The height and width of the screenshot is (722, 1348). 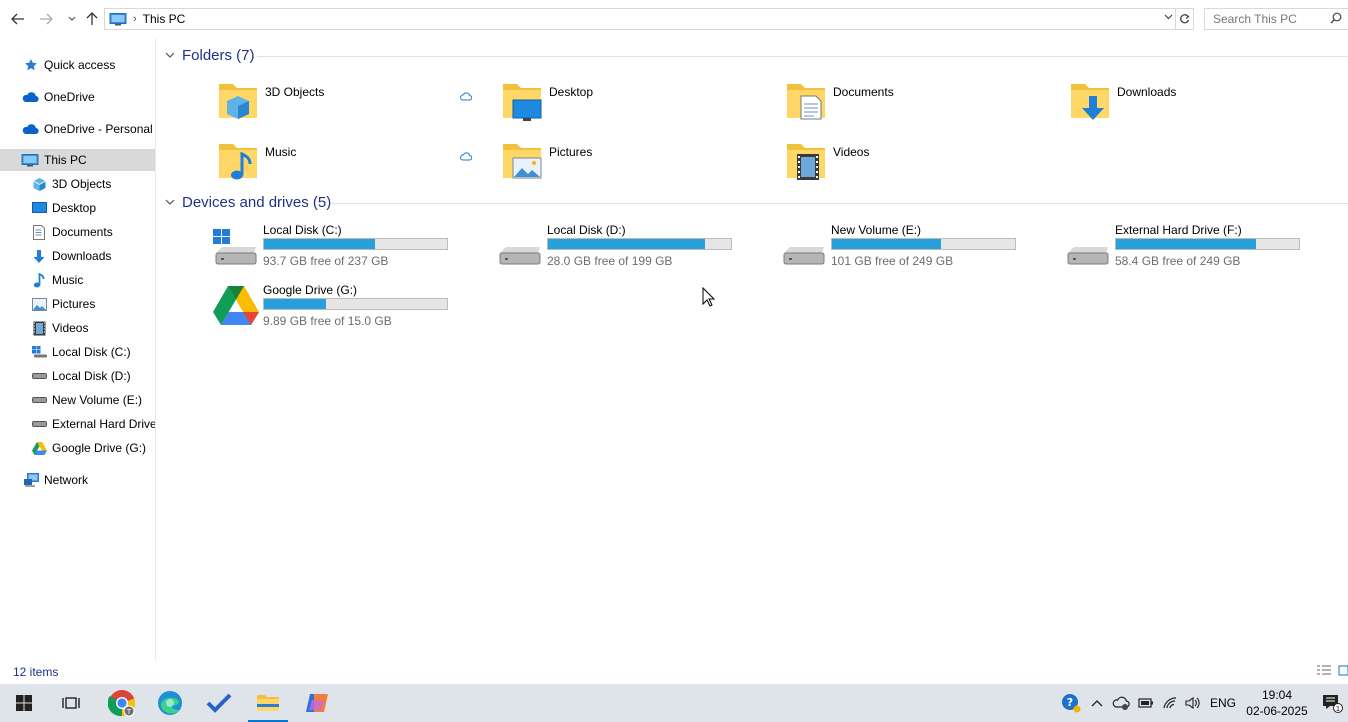 I want to click on drive-name: Local Disk (D:), so click(x=586, y=230).